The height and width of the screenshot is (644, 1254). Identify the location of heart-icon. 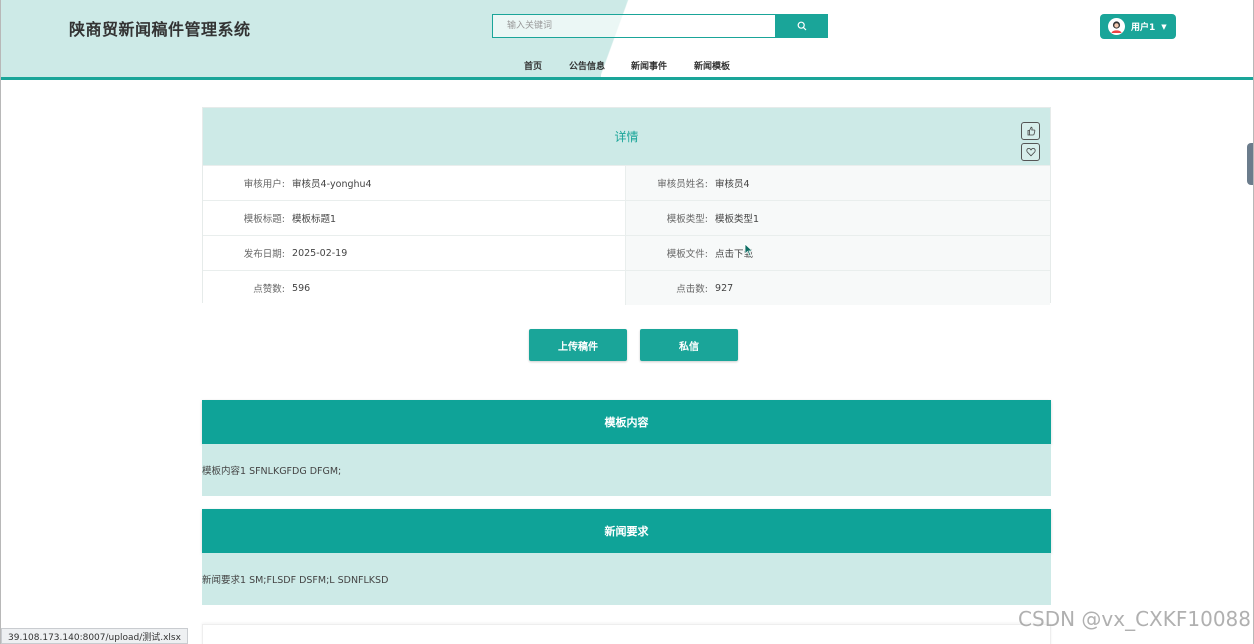
(1030, 152).